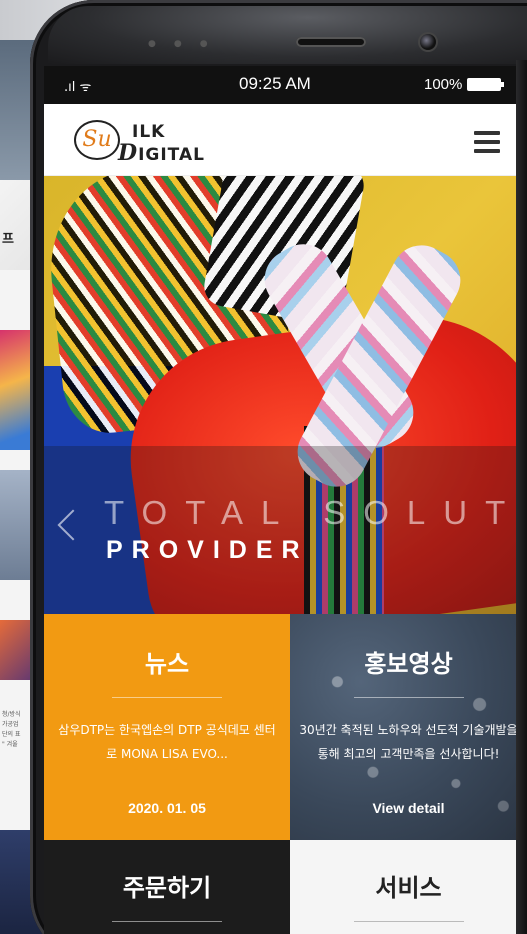  Describe the element at coordinates (443, 84) in the screenshot. I see `battery-percent: 100%` at that location.